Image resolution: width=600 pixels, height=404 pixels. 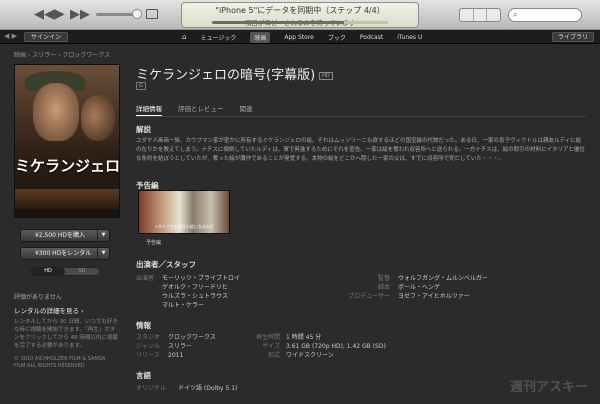 I want to click on language-row: オリジナル ドイツ語 (Dolby 5.1), so click(x=187, y=388).